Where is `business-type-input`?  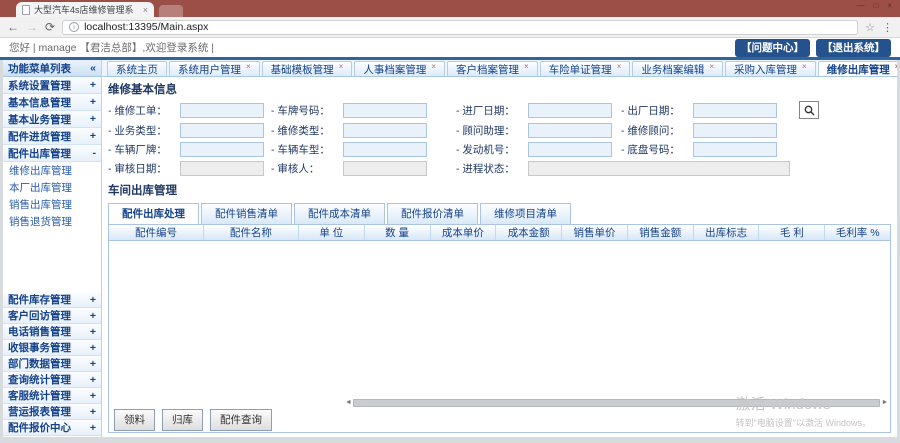
business-type-input is located at coordinates (222, 130).